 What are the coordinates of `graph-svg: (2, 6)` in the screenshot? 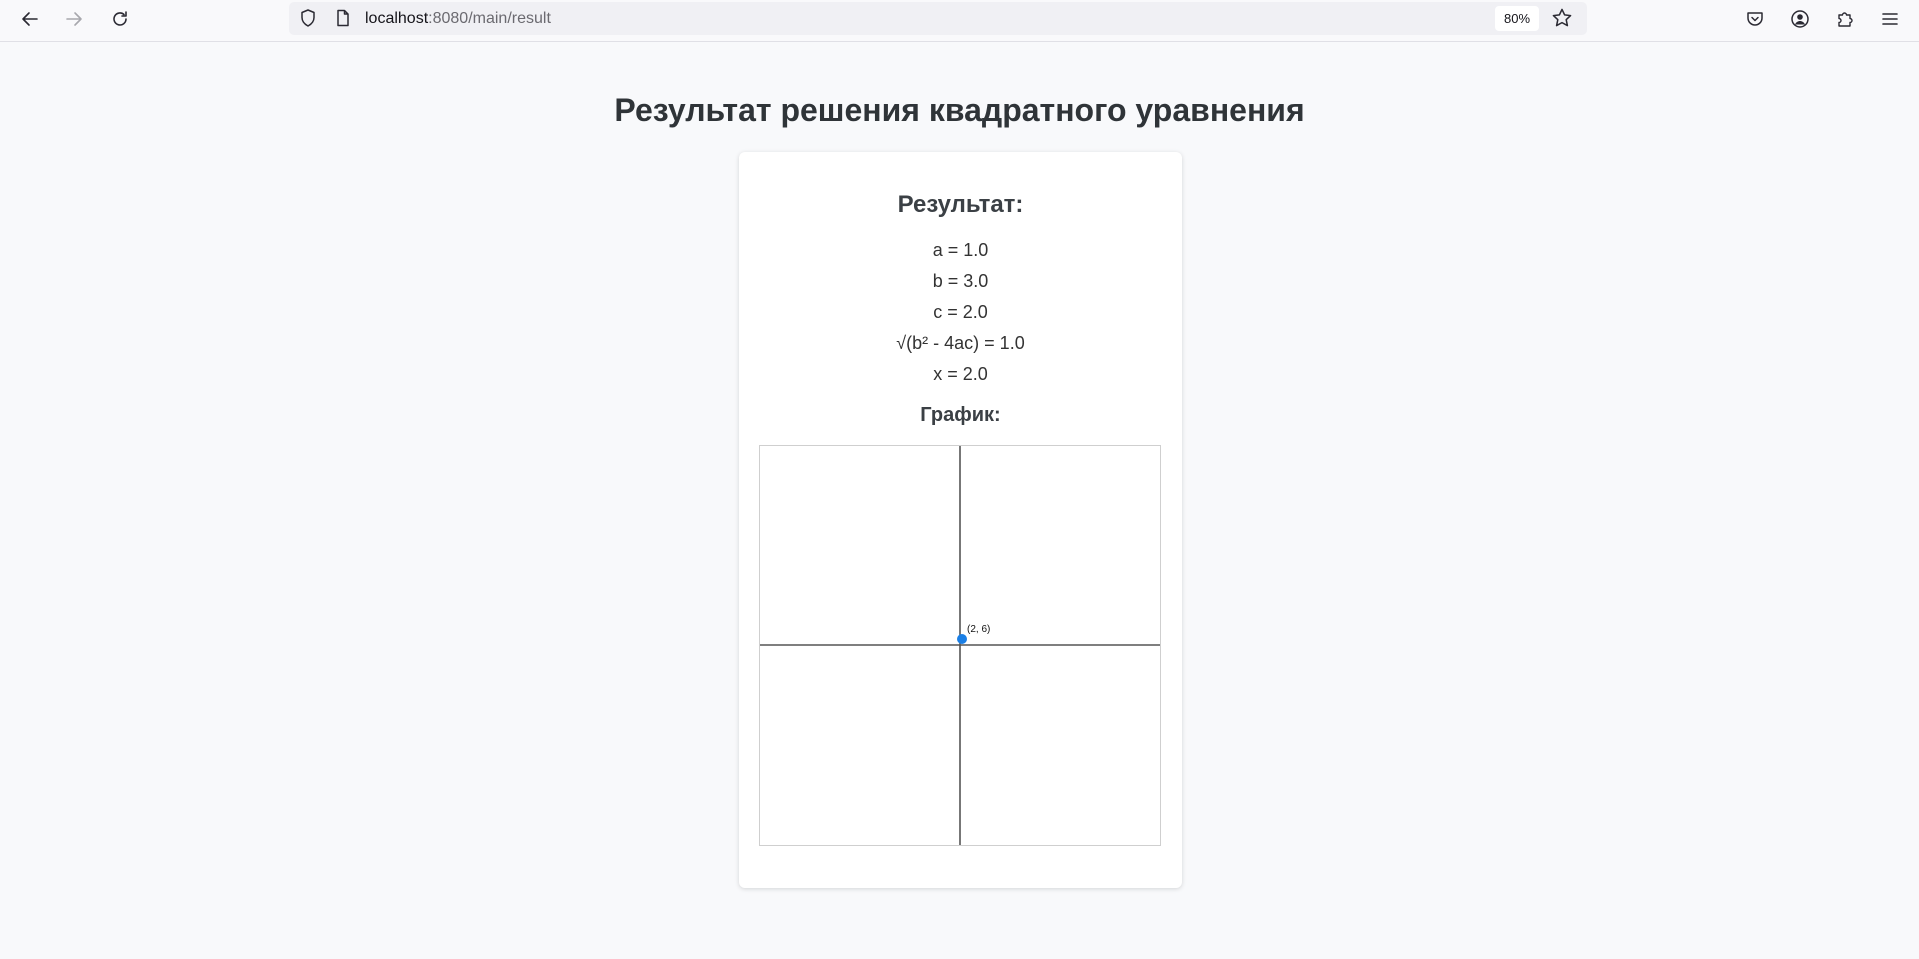 It's located at (960, 645).